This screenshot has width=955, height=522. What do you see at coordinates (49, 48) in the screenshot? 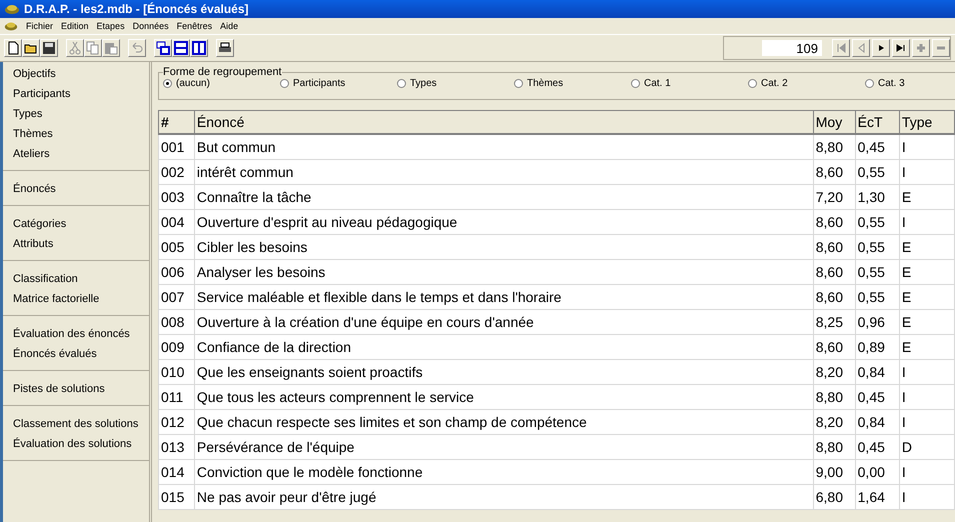
I see `save-button` at bounding box center [49, 48].